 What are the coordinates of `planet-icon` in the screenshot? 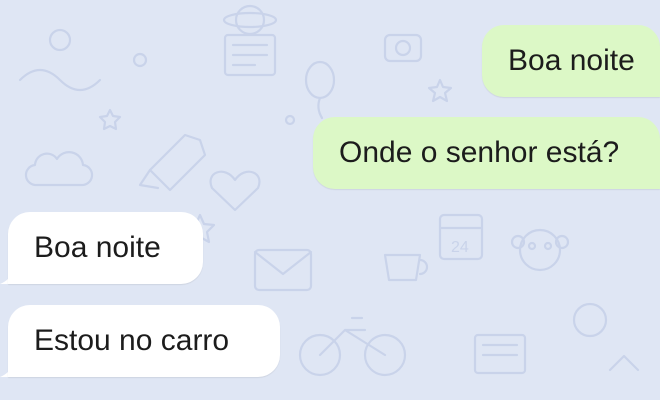 It's located at (250, 20).